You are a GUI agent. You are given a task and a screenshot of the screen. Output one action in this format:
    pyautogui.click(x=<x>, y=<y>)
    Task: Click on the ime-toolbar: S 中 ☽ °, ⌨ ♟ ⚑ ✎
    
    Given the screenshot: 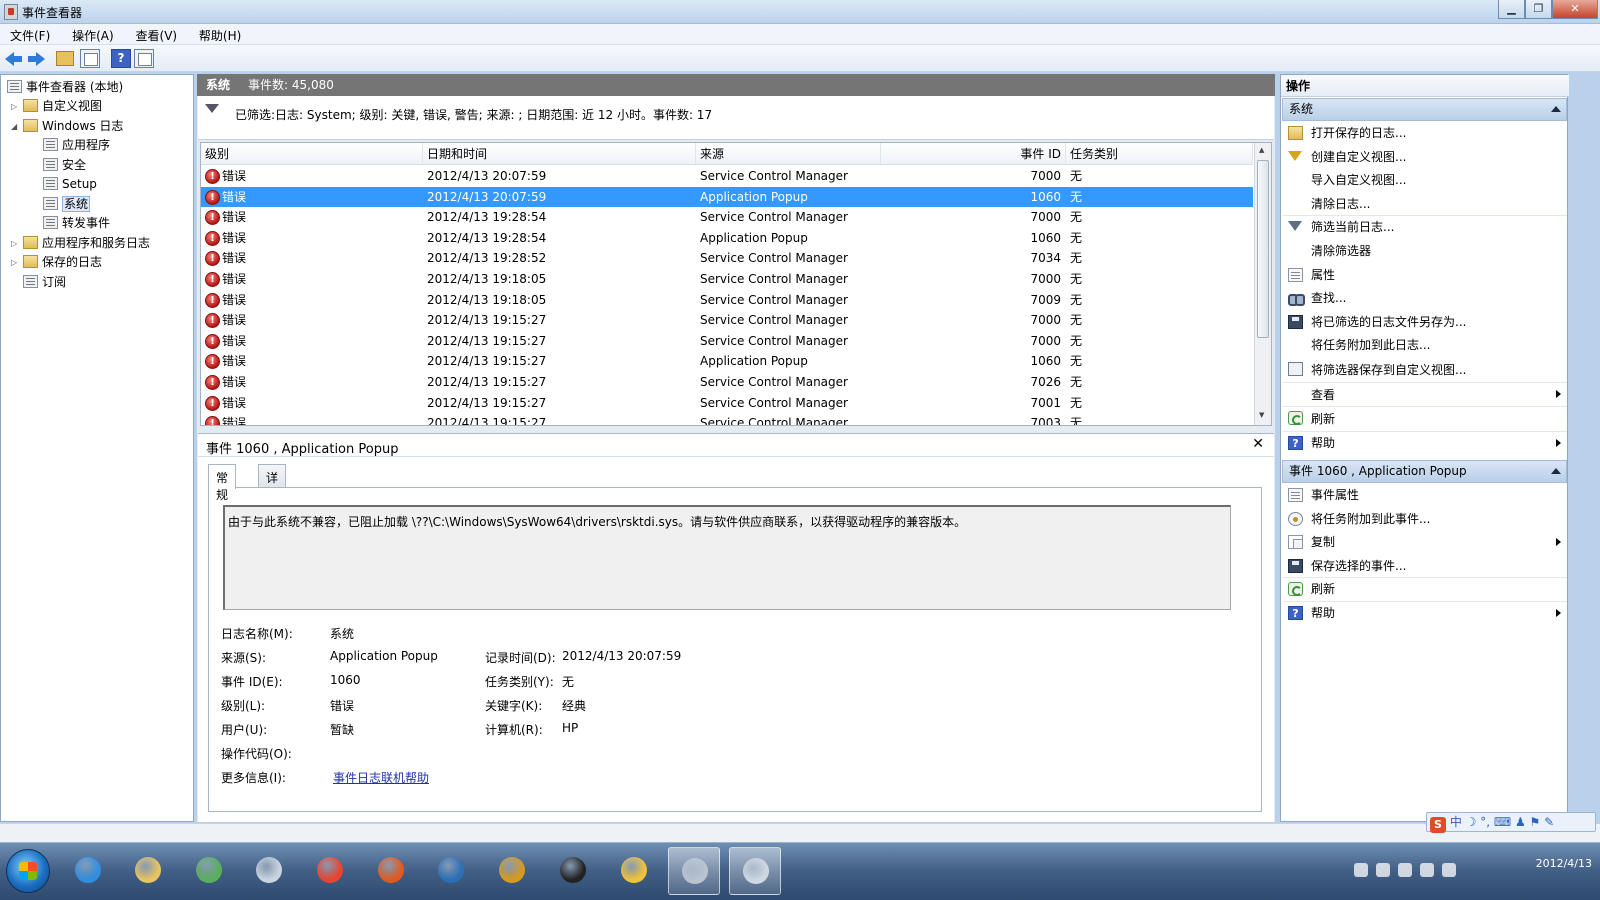 What is the action you would take?
    pyautogui.click(x=1511, y=822)
    